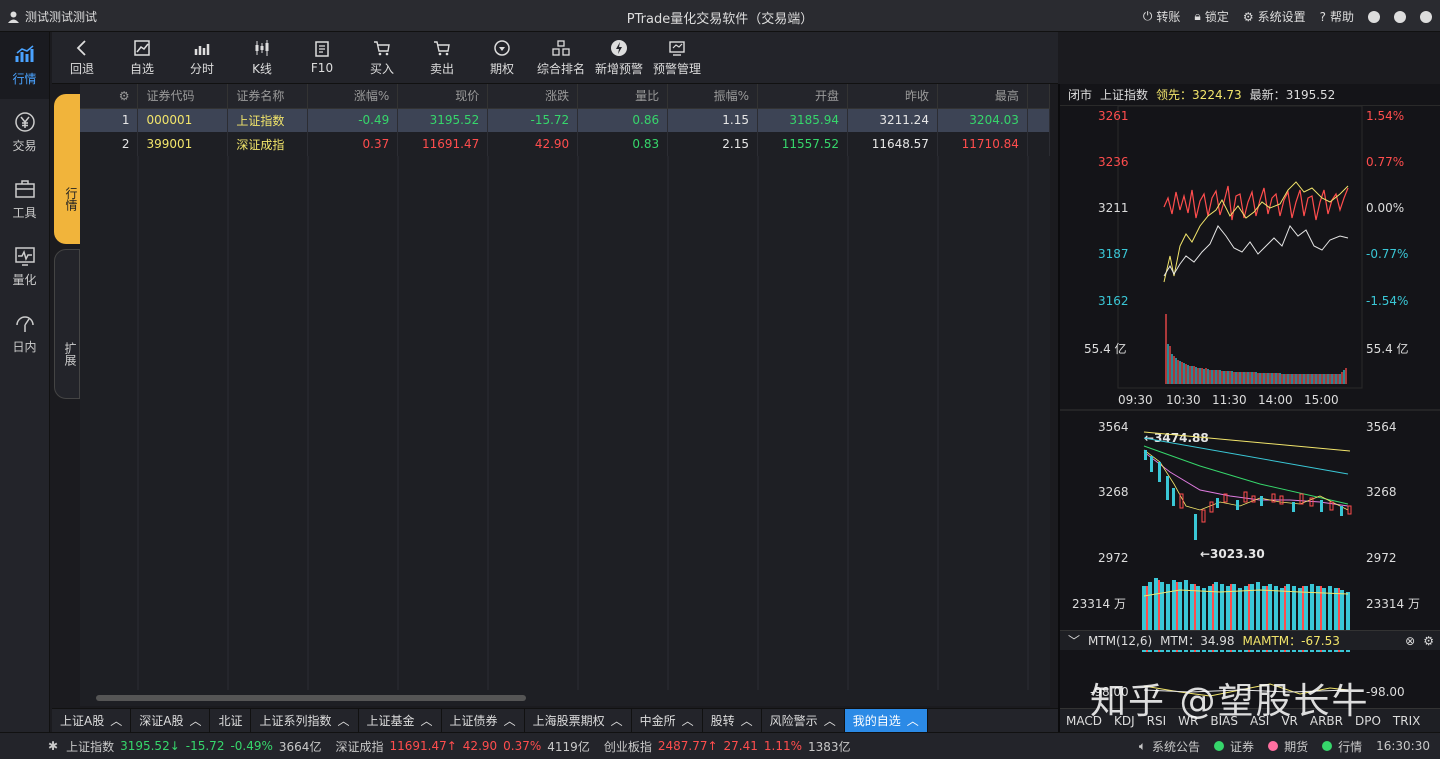 This screenshot has height=759, width=1440. What do you see at coordinates (533, 96) in the screenshot?
I see `column-header: 涨跌` at bounding box center [533, 96].